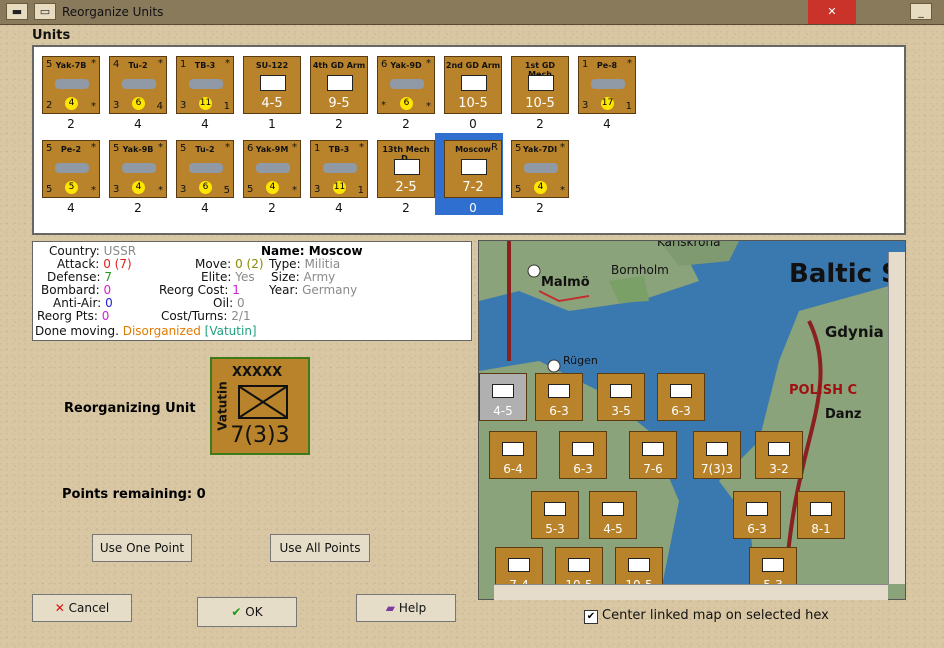 Image resolution: width=944 pixels, height=648 pixels. I want to click on unit-counter: Yak-7B 5 * 2 * 4, so click(71, 85).